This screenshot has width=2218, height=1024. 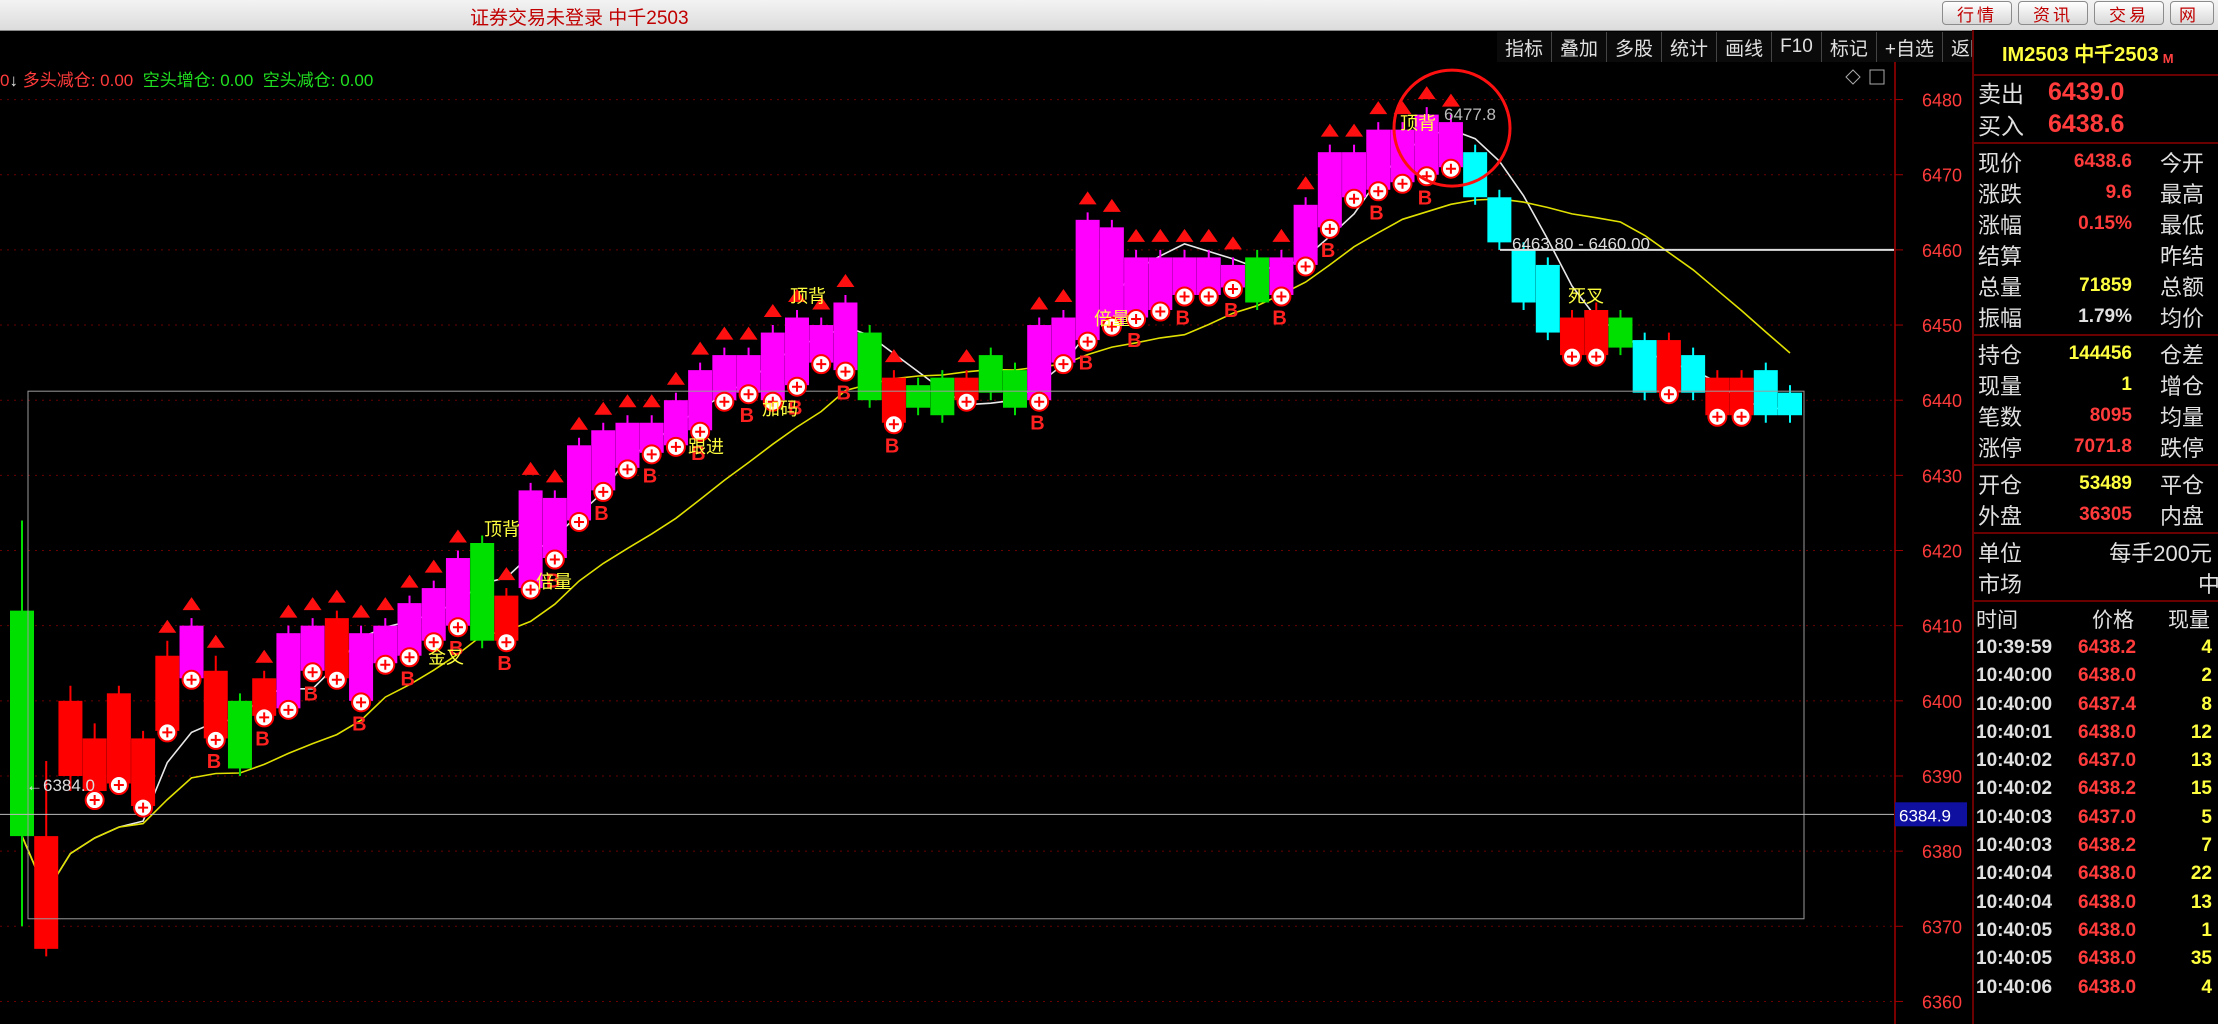 I want to click on tick-price: 6437.4, so click(x=2107, y=704).